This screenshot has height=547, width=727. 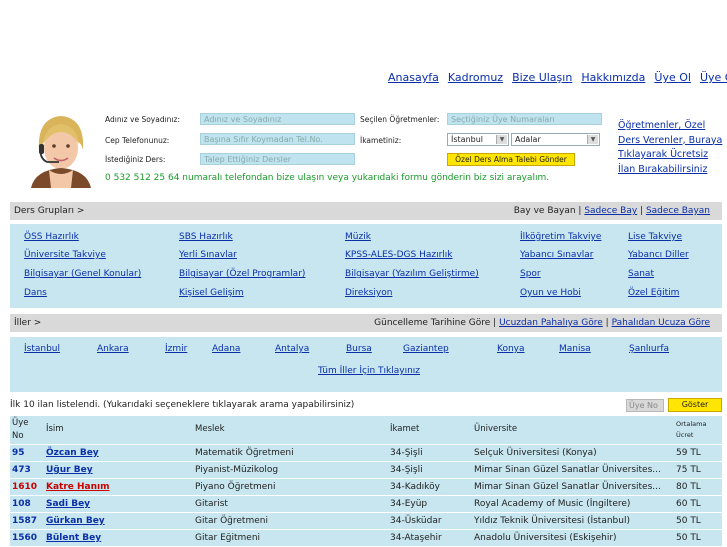 I want to click on university-cell: Yıldız Teknik Üniversitesi (İstanbul), so click(x=552, y=521).